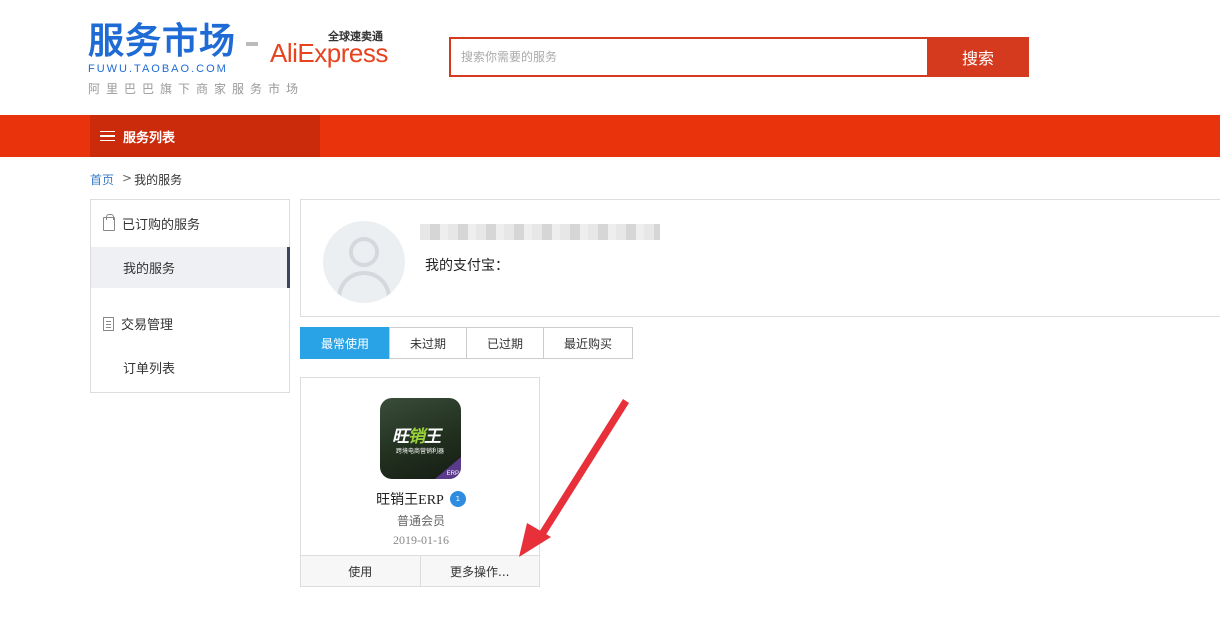 This screenshot has height=627, width=1220. What do you see at coordinates (410, 499) in the screenshot?
I see `app-name: 旺销王ERP` at bounding box center [410, 499].